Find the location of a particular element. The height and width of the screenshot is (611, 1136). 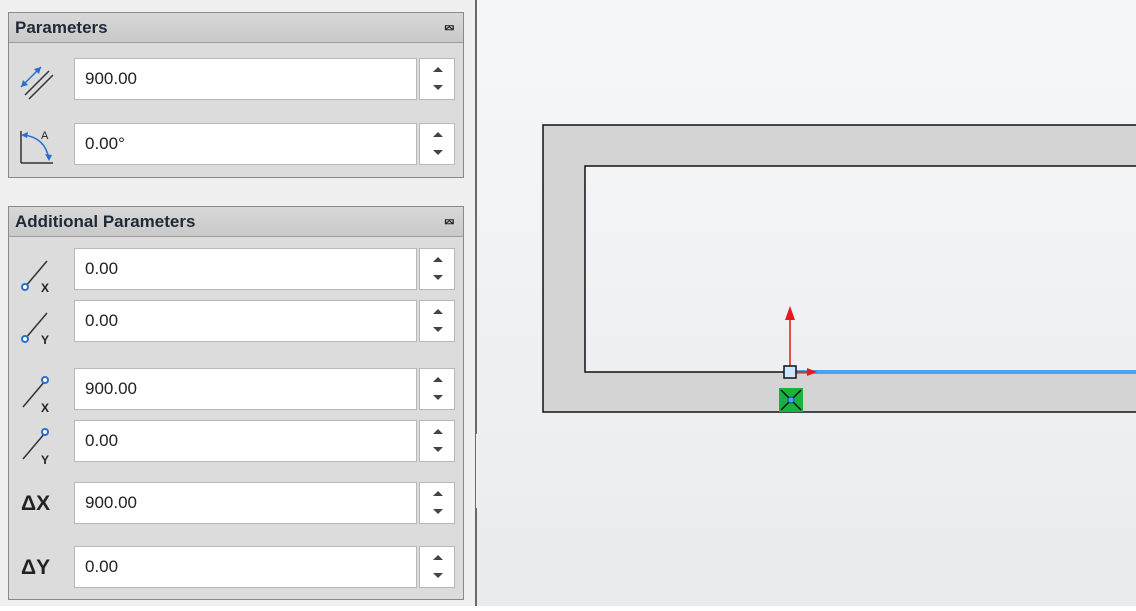

length-input: 900.00 is located at coordinates (245, 79).